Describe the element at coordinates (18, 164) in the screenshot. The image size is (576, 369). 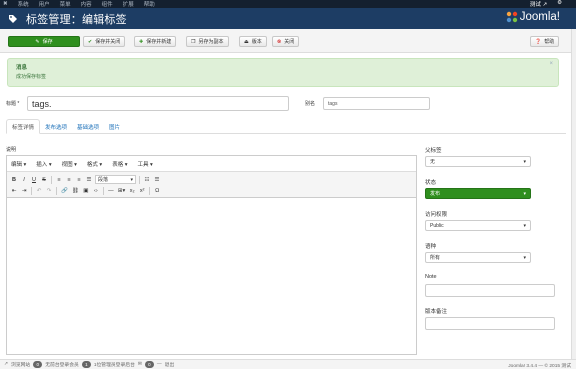
I see `editor-menu-edit: 编辑 ▾` at that location.